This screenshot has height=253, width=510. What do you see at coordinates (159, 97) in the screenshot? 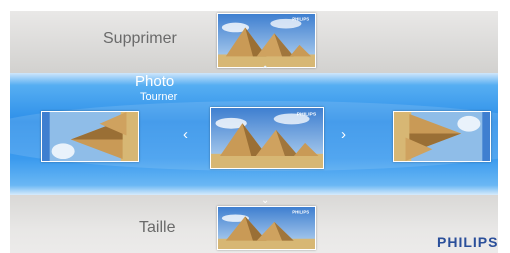
I see `action-tourner-label: Tourner` at bounding box center [159, 97].